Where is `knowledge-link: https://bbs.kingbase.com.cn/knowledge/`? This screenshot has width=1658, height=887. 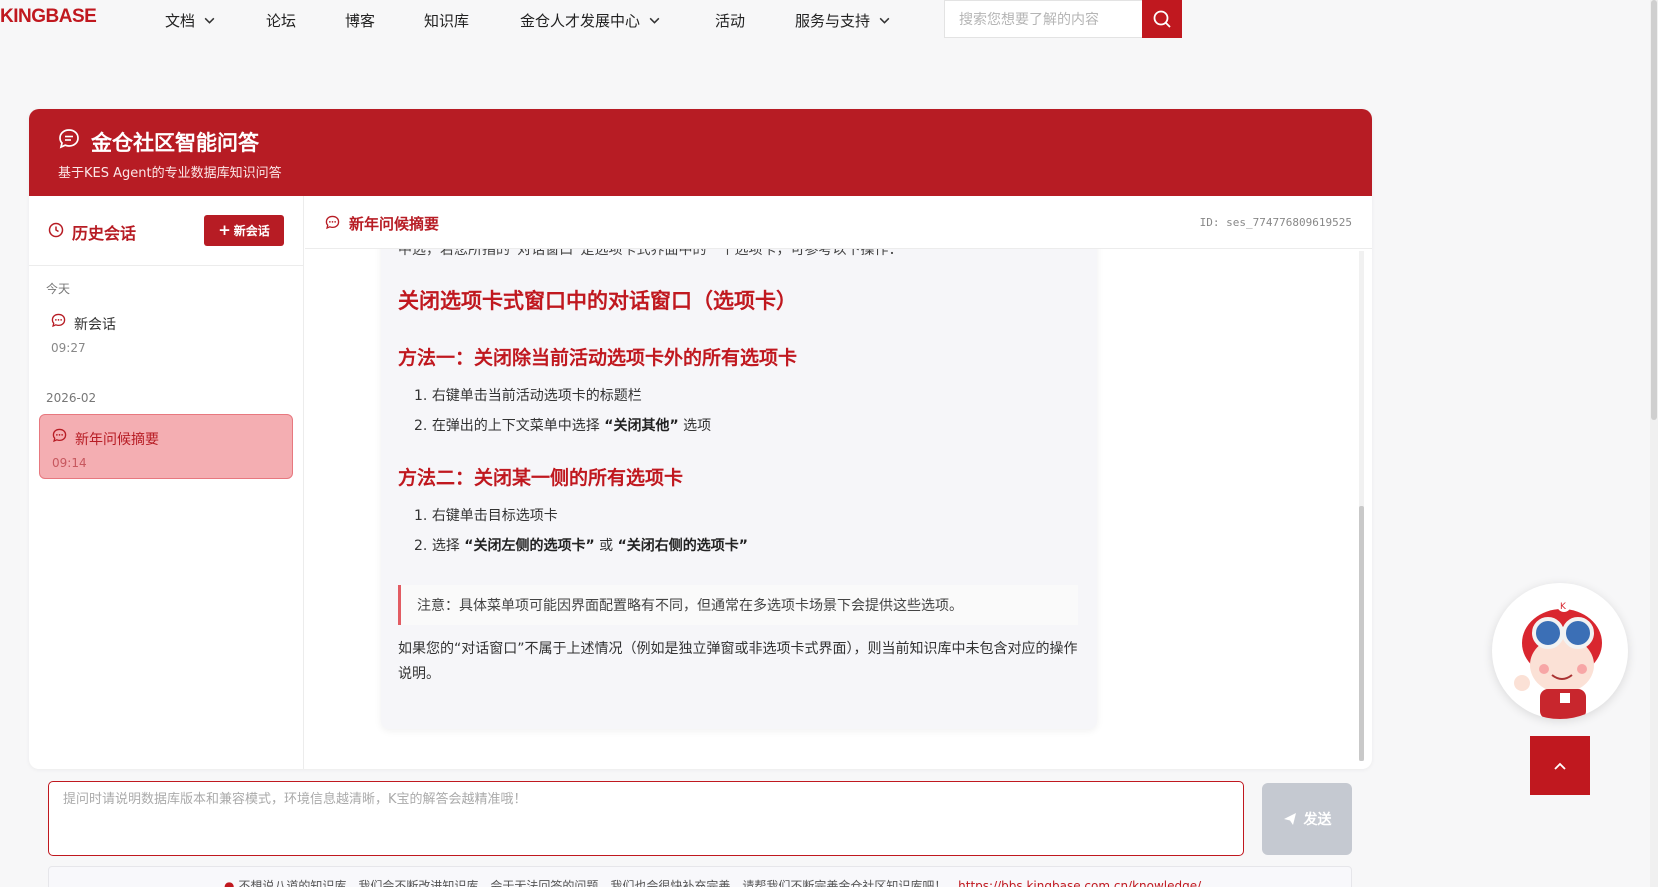
knowledge-link: https://bbs.kingbase.com.cn/knowledge/ is located at coordinates (1079, 883).